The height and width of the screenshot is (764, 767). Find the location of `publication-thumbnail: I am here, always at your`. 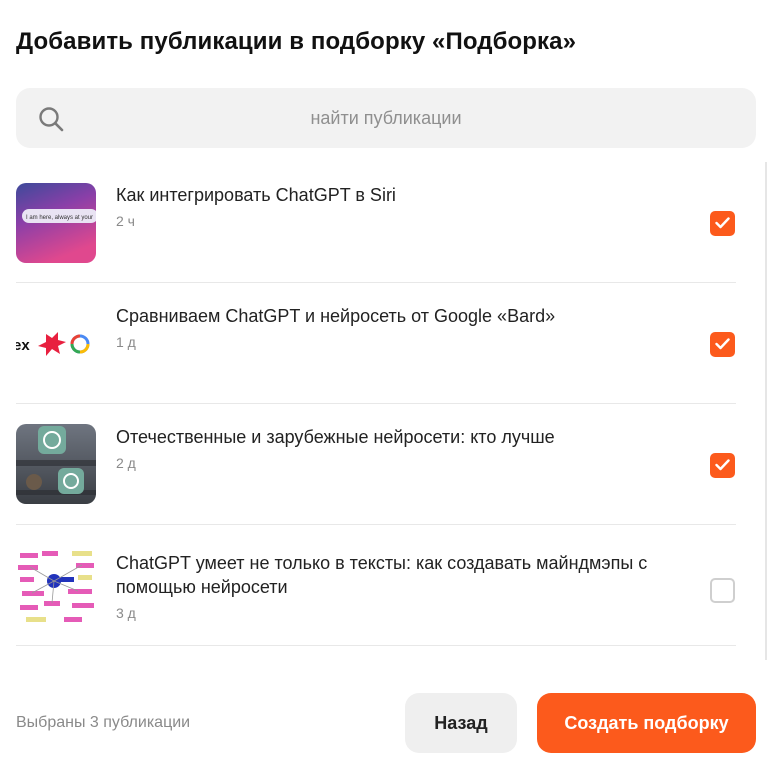

publication-thumbnail: I am here, always at your is located at coordinates (56, 223).